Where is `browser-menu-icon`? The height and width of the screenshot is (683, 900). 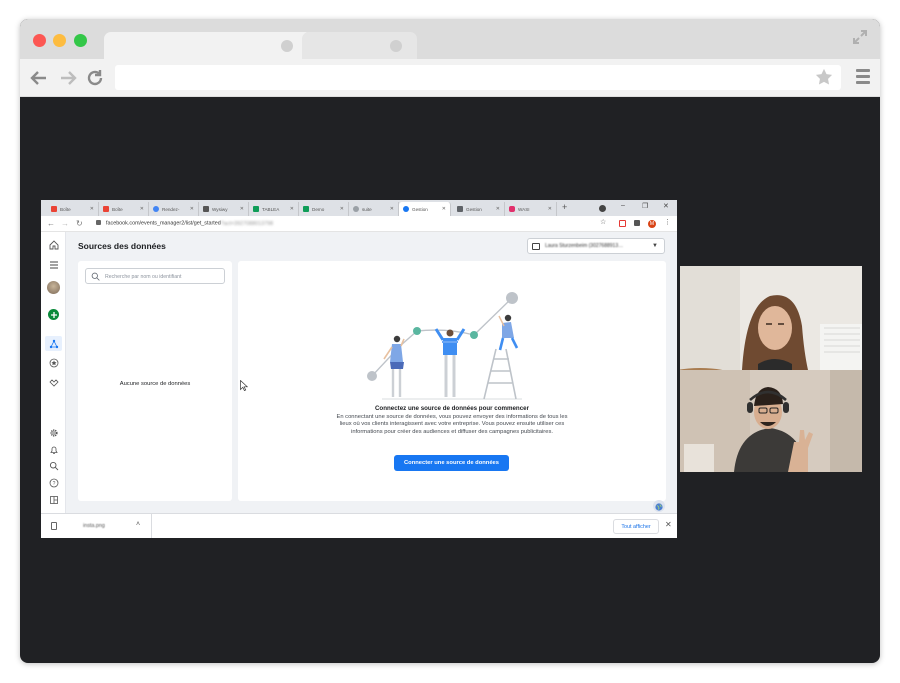 browser-menu-icon is located at coordinates (863, 77).